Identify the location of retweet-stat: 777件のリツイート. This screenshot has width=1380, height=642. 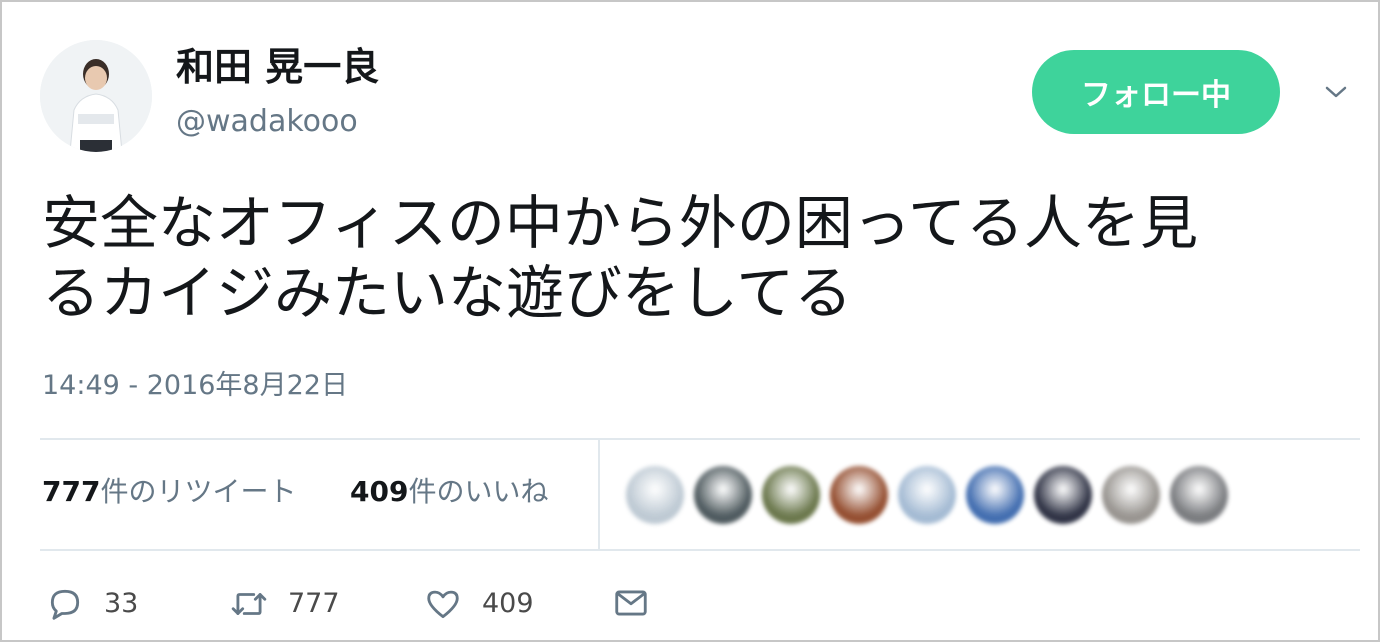
(169, 492).